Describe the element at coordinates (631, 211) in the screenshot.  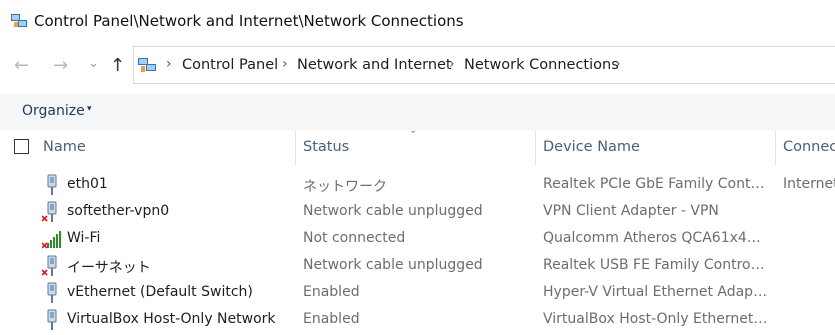
I see `connection-device-name: VPN Client Adapter - VPN` at that location.